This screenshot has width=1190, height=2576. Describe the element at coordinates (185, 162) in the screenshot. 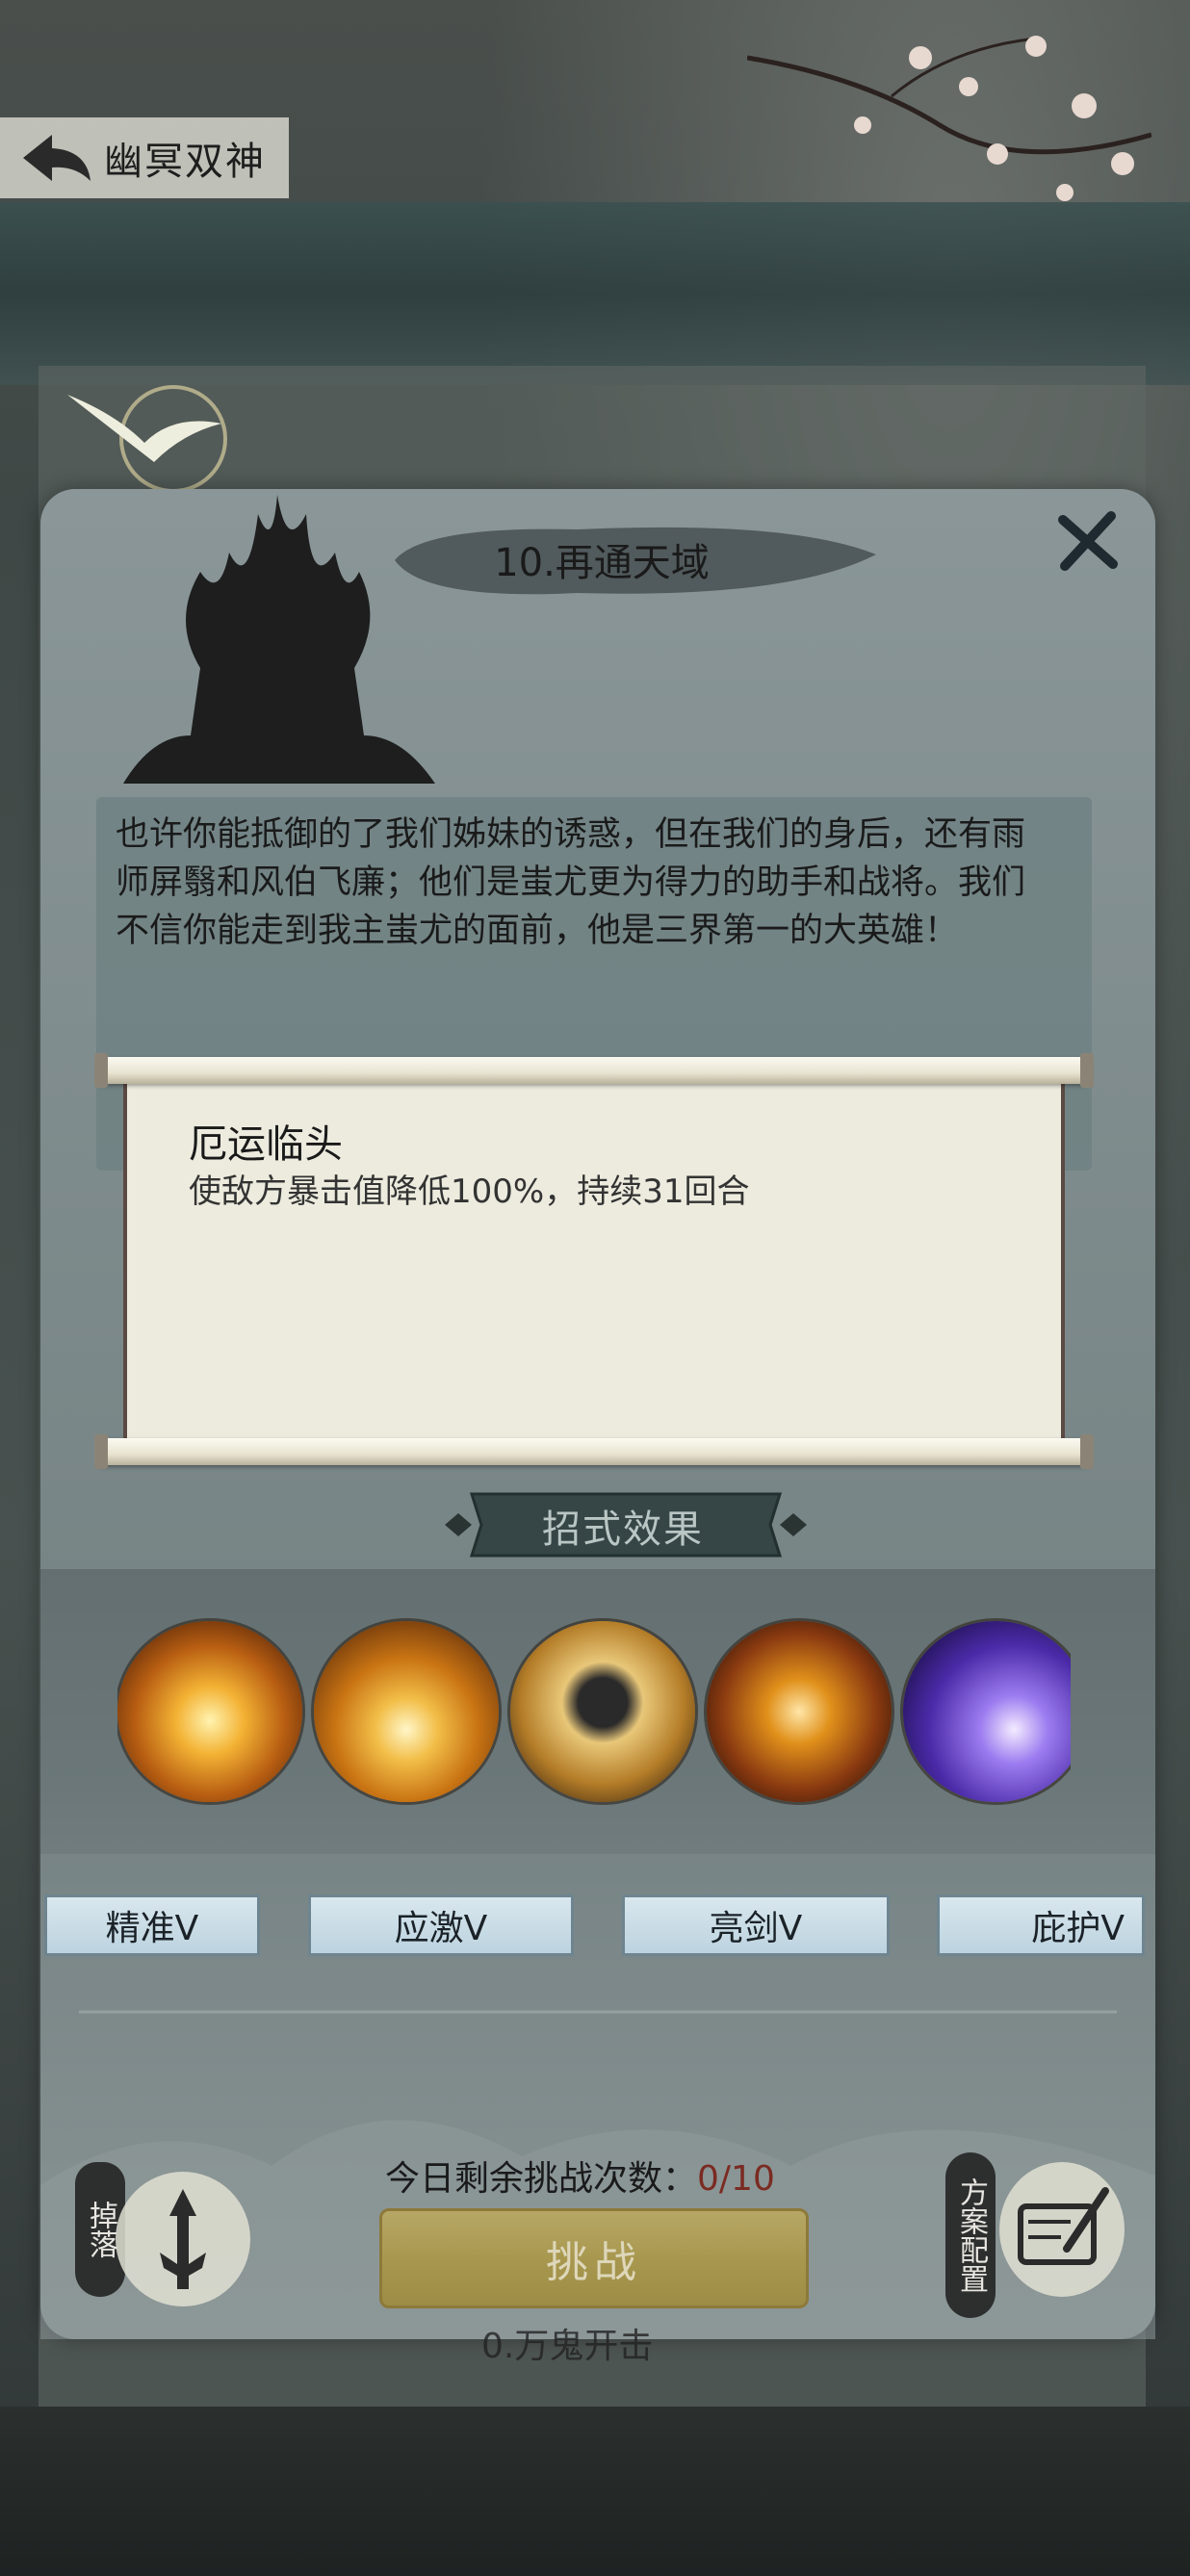

I see `back-button-label: 幽冥双神` at that location.